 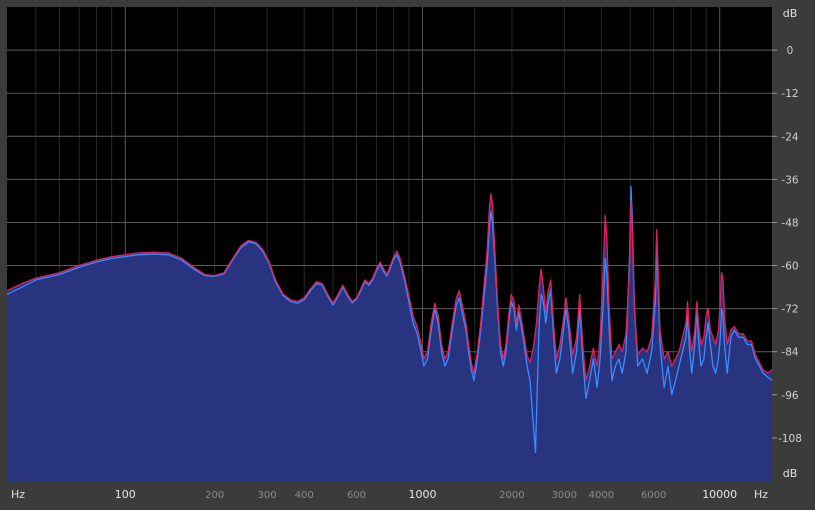 I want to click on x-tick-label: 3000, so click(x=564, y=495).